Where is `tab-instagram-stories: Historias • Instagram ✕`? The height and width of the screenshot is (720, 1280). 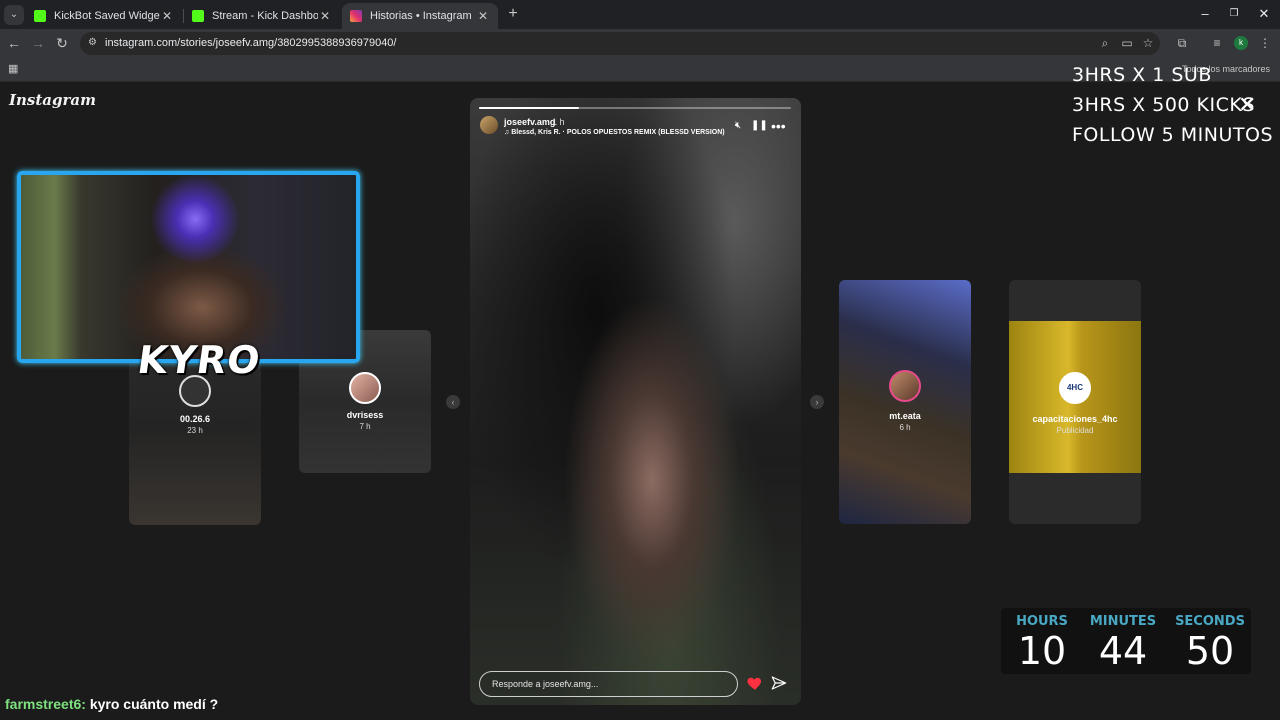 tab-instagram-stories: Historias • Instagram ✕ is located at coordinates (420, 16).